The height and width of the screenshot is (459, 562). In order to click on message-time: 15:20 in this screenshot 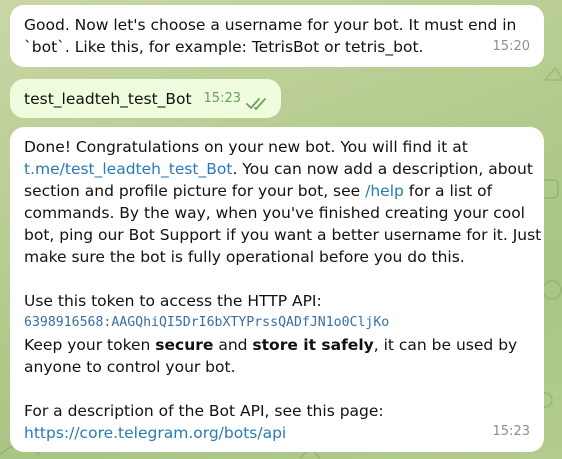, I will do `click(511, 46)`.